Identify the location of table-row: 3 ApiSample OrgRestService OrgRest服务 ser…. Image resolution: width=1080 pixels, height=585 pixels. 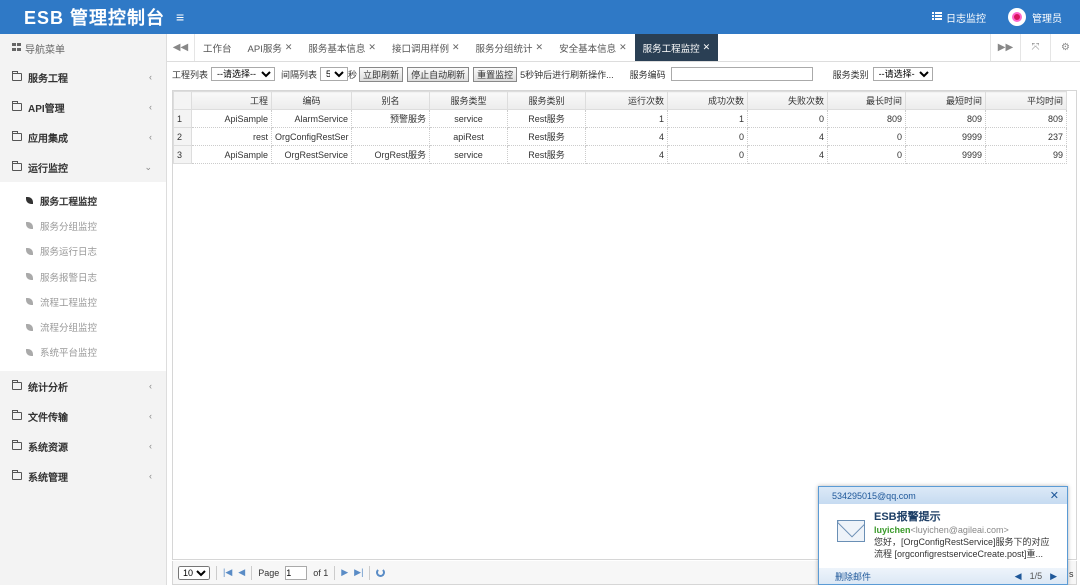
(620, 154).